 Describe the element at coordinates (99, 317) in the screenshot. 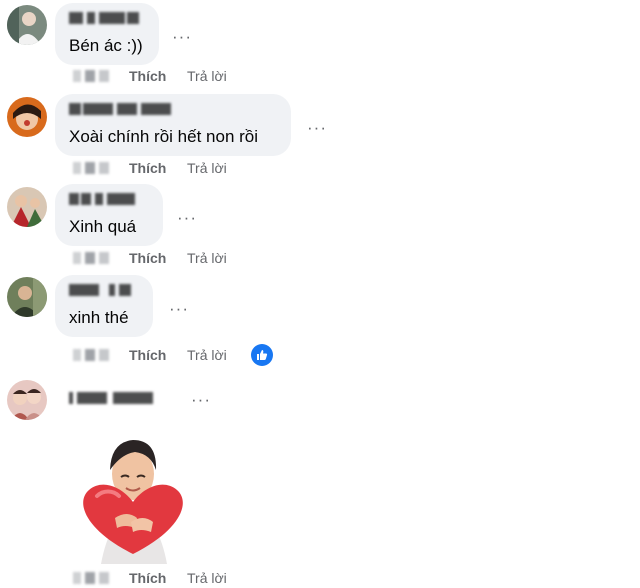

I see `comment-text: xinh thé` at that location.